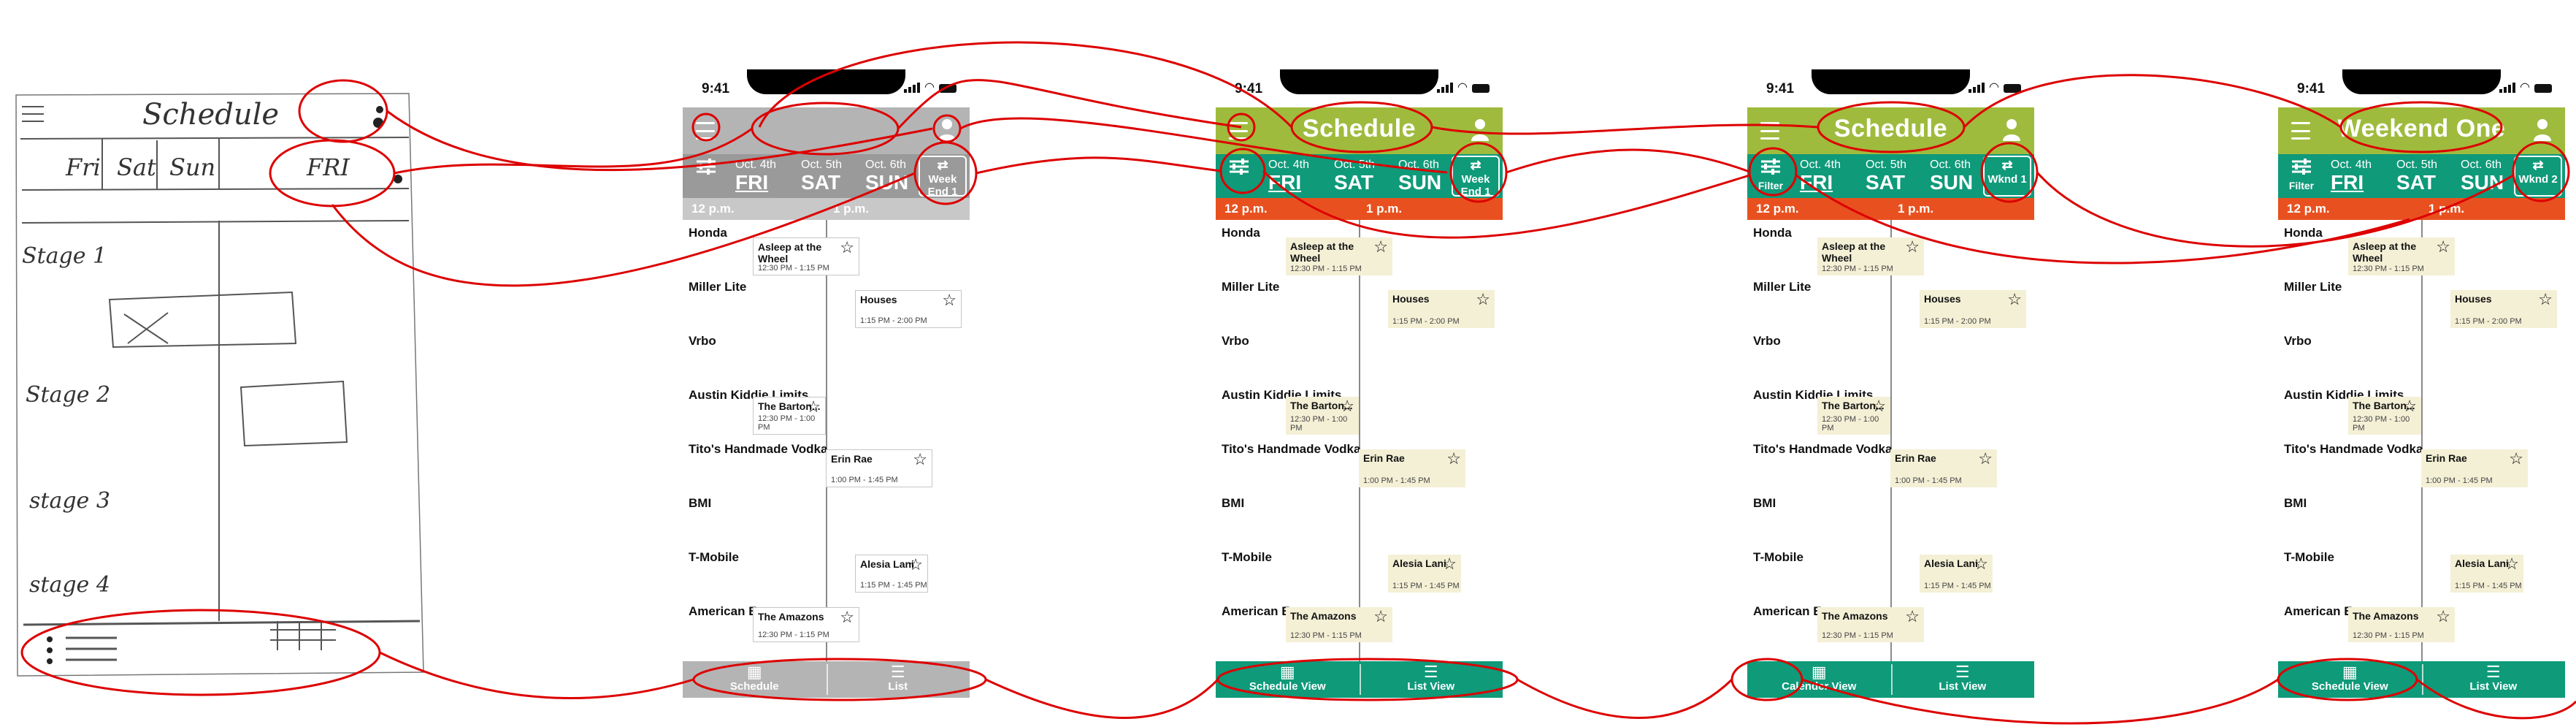 The image size is (2576, 727). What do you see at coordinates (1819, 679) in the screenshot?
I see `tab-schedule: ▦ Calender View` at bounding box center [1819, 679].